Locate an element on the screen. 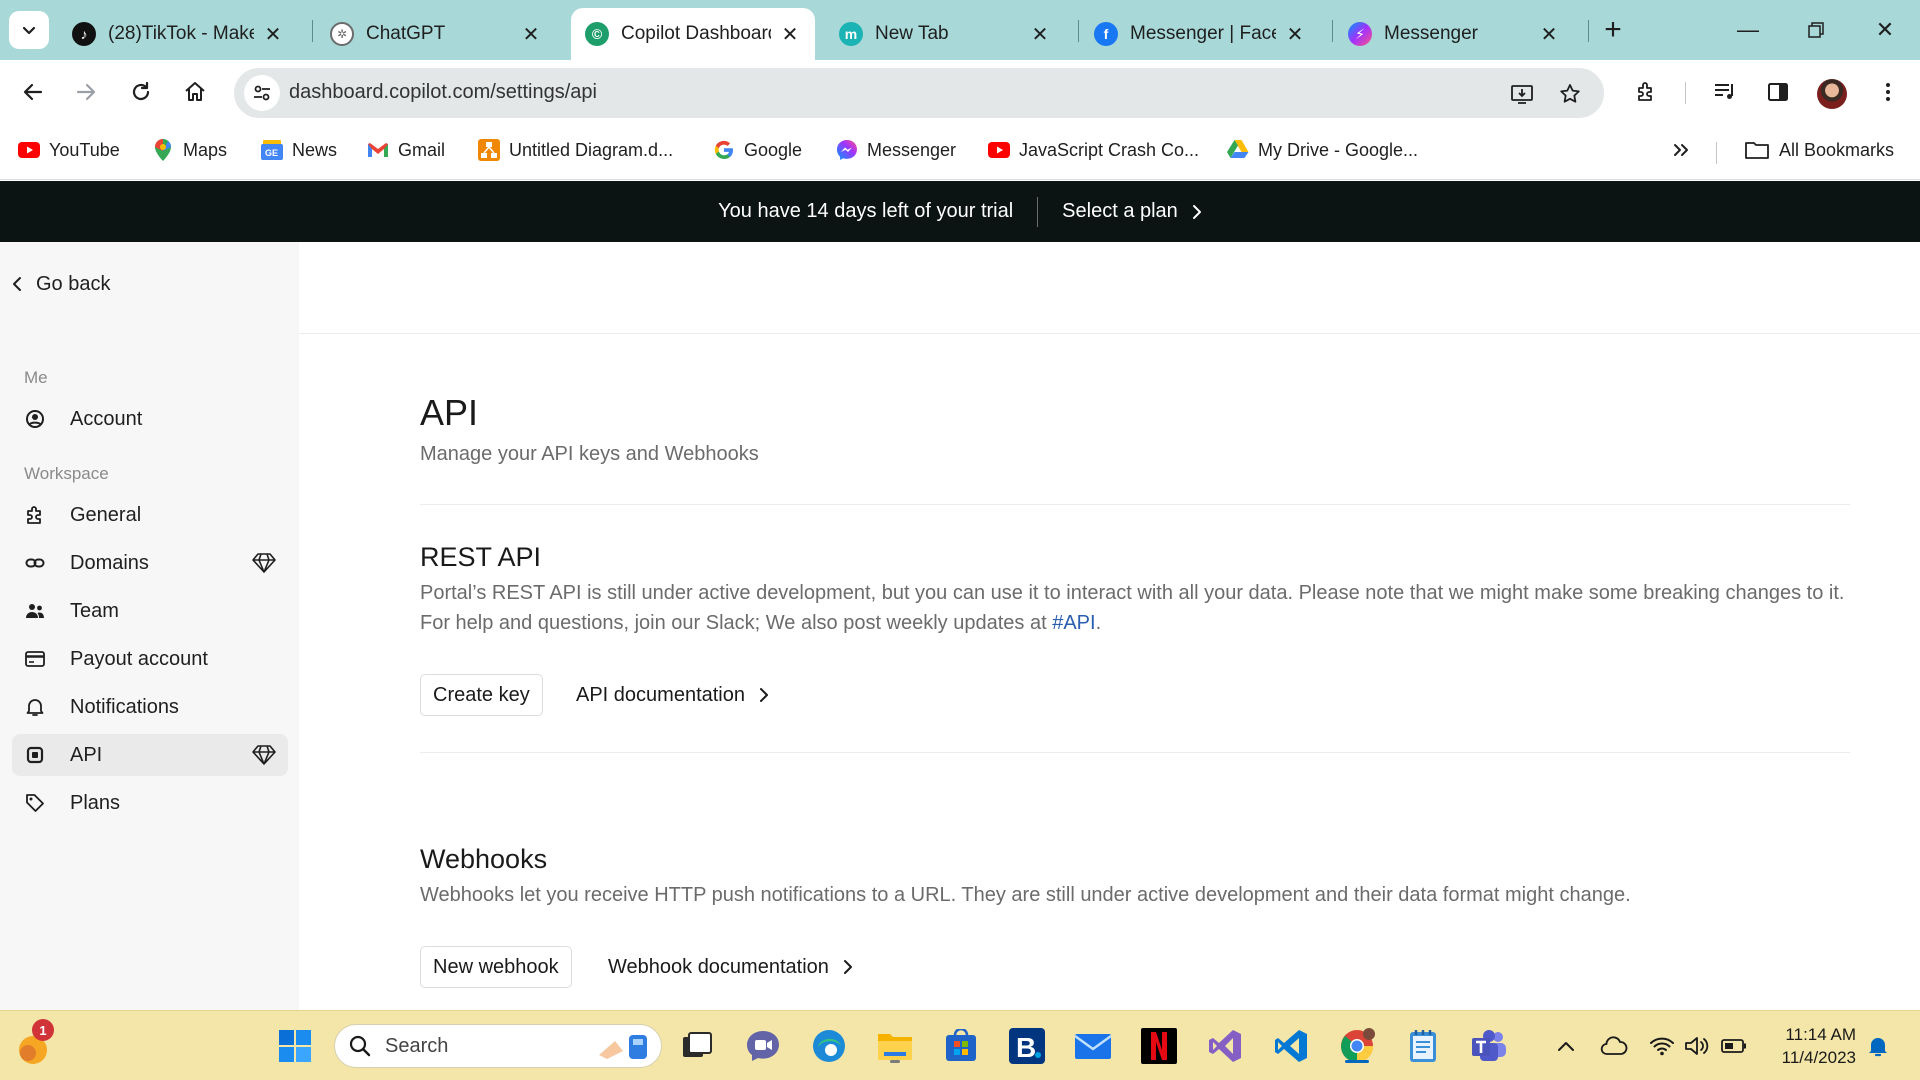 The width and height of the screenshot is (1920, 1080). netflix-icon is located at coordinates (1159, 1046).